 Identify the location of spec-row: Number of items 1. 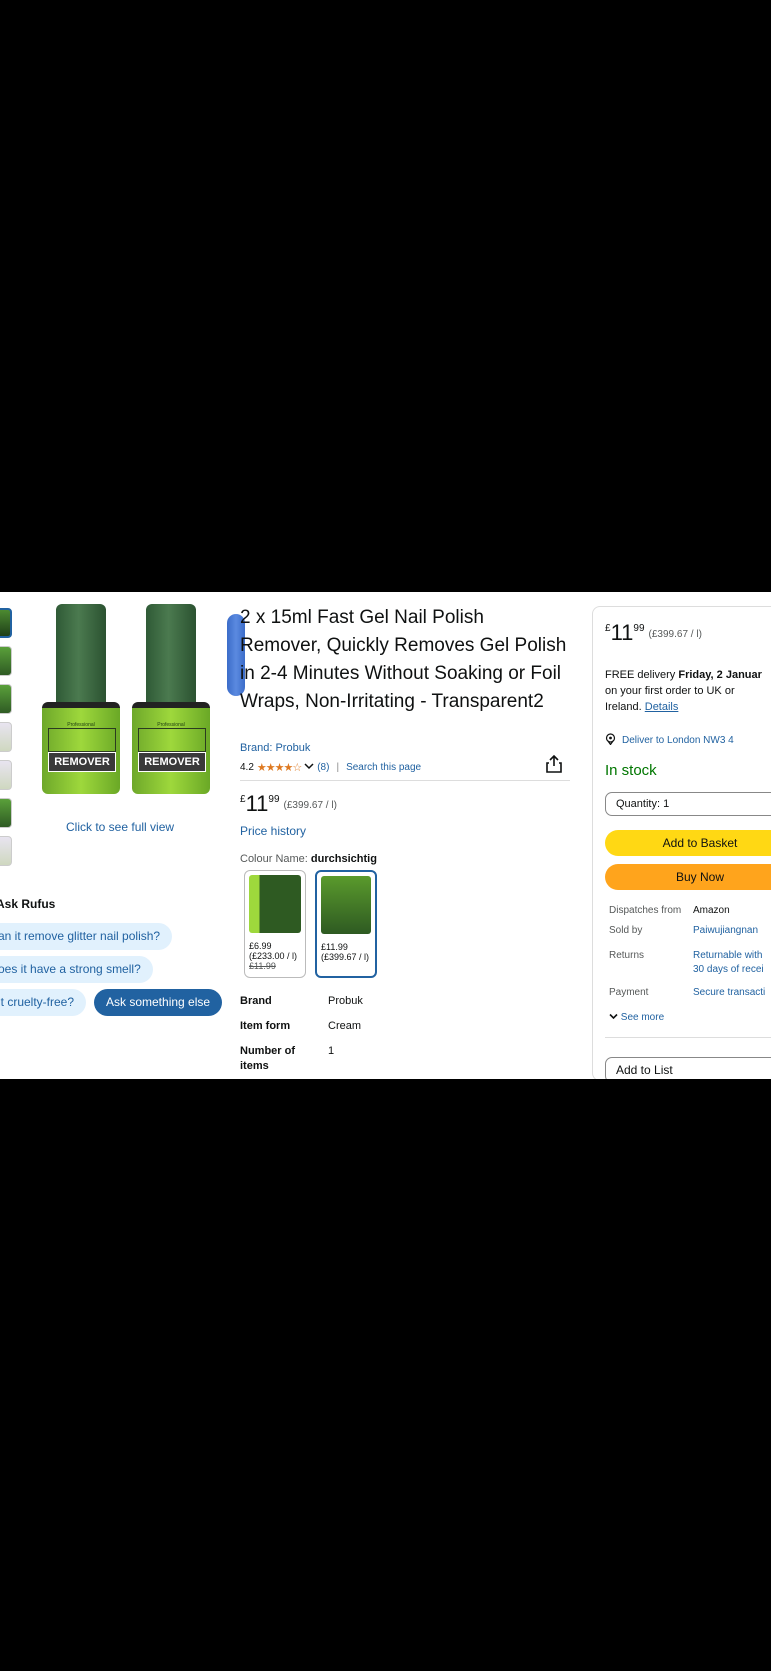
(301, 1059).